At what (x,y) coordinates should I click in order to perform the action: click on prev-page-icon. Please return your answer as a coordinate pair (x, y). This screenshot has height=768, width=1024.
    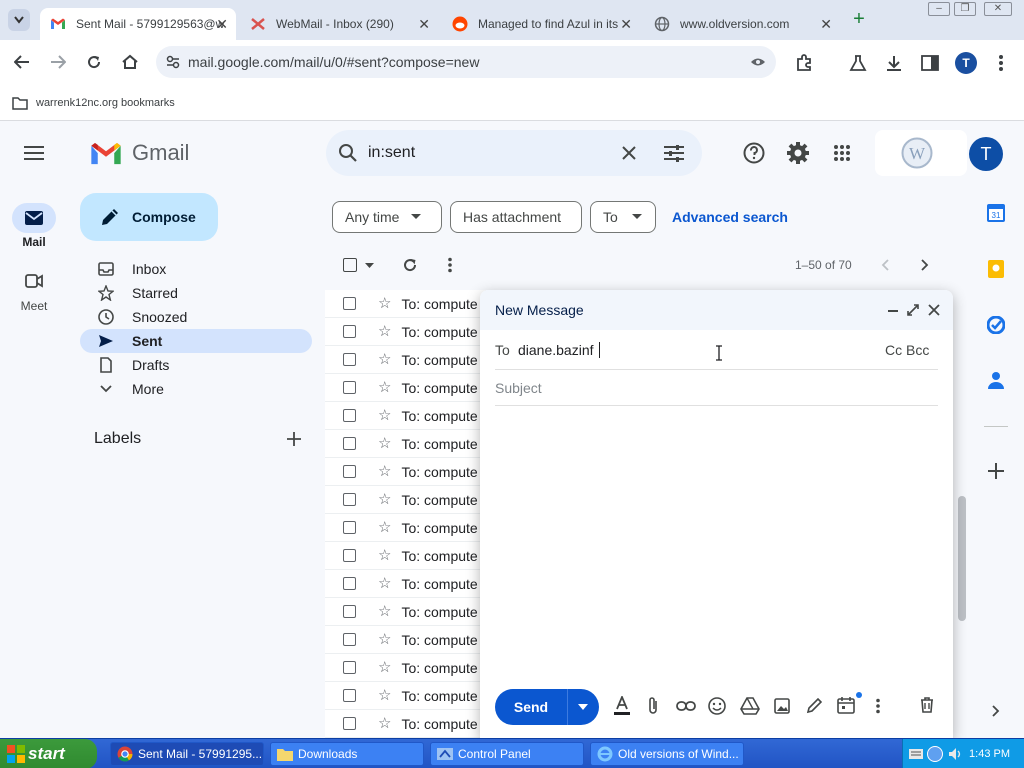
    Looking at the image, I should click on (885, 265).